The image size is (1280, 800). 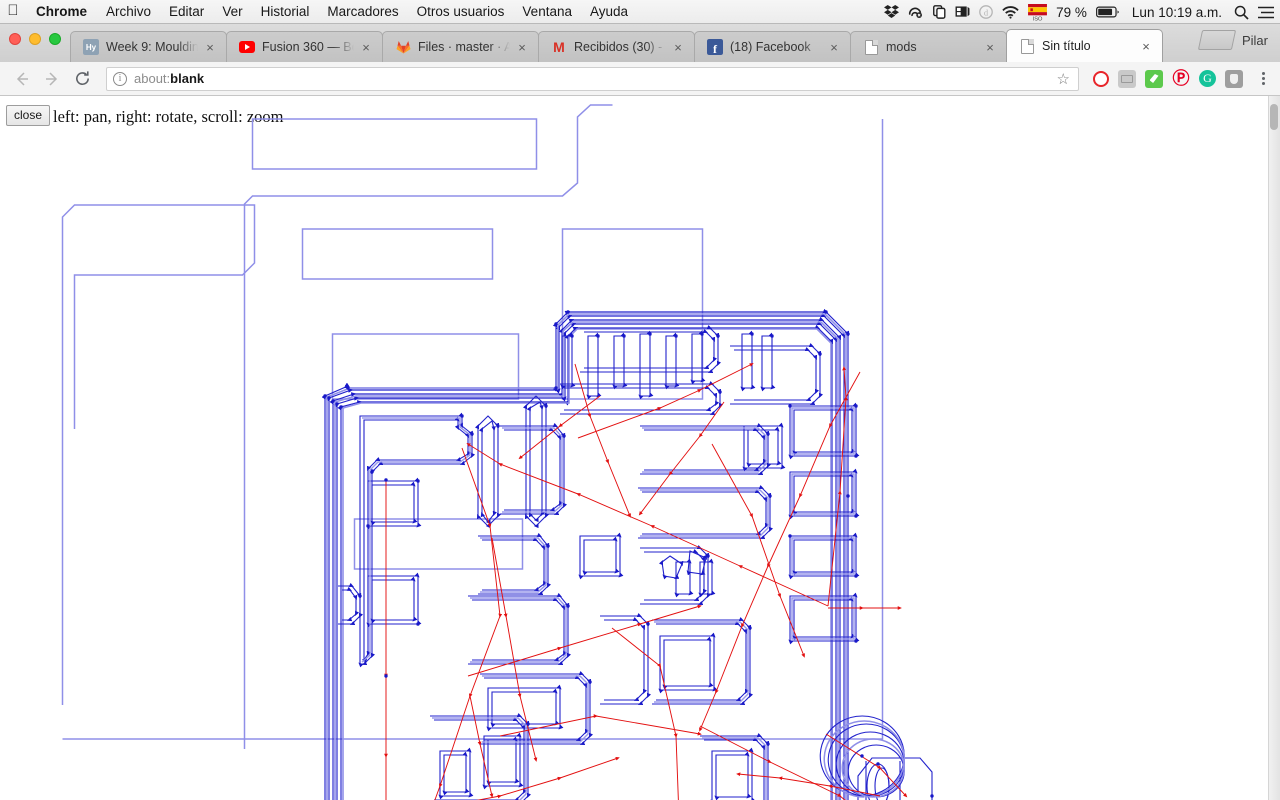 What do you see at coordinates (939, 12) in the screenshot?
I see `copy-icon` at bounding box center [939, 12].